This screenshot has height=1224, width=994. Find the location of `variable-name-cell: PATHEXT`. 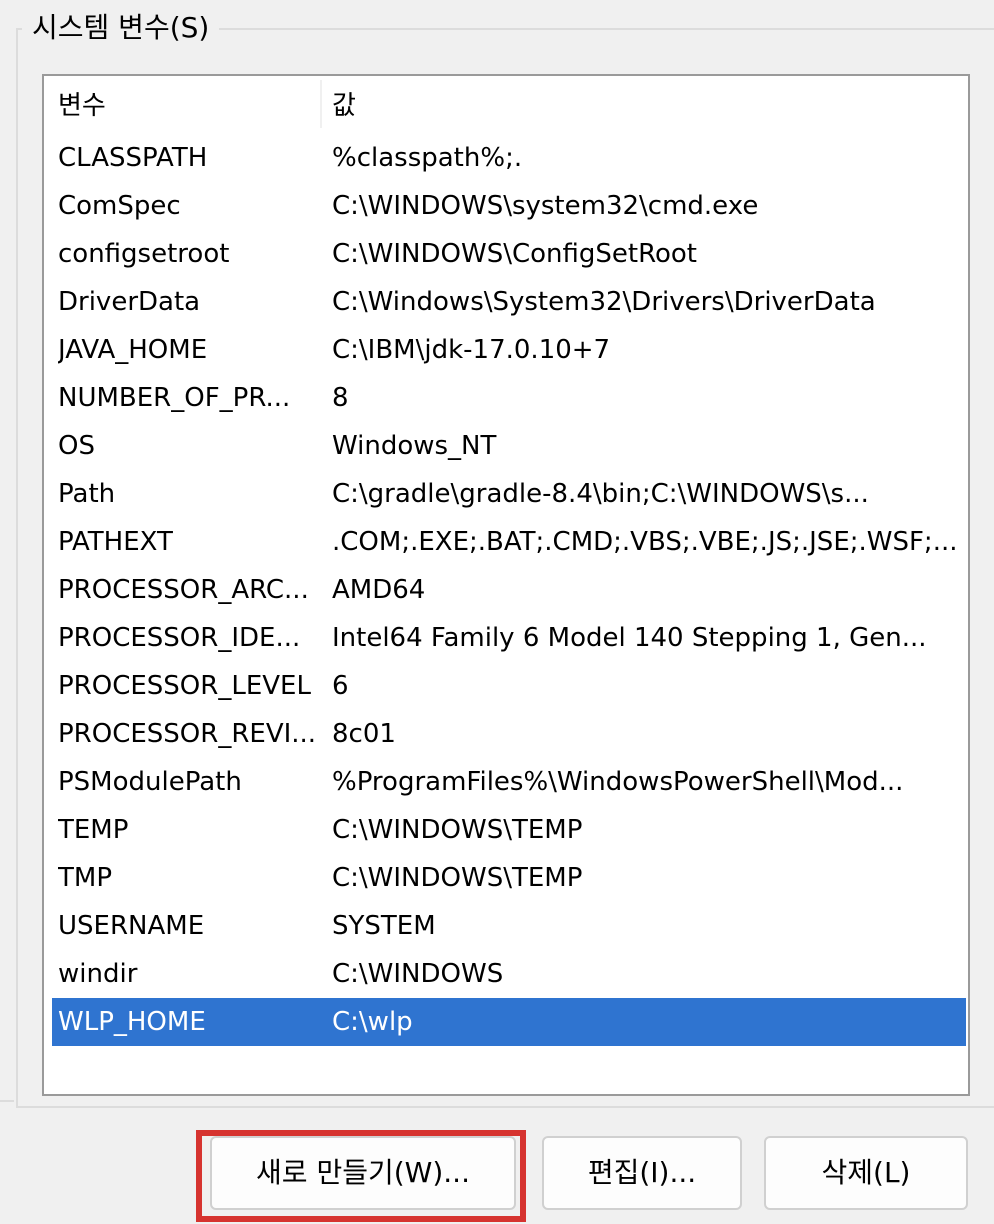

variable-name-cell: PATHEXT is located at coordinates (115, 542).